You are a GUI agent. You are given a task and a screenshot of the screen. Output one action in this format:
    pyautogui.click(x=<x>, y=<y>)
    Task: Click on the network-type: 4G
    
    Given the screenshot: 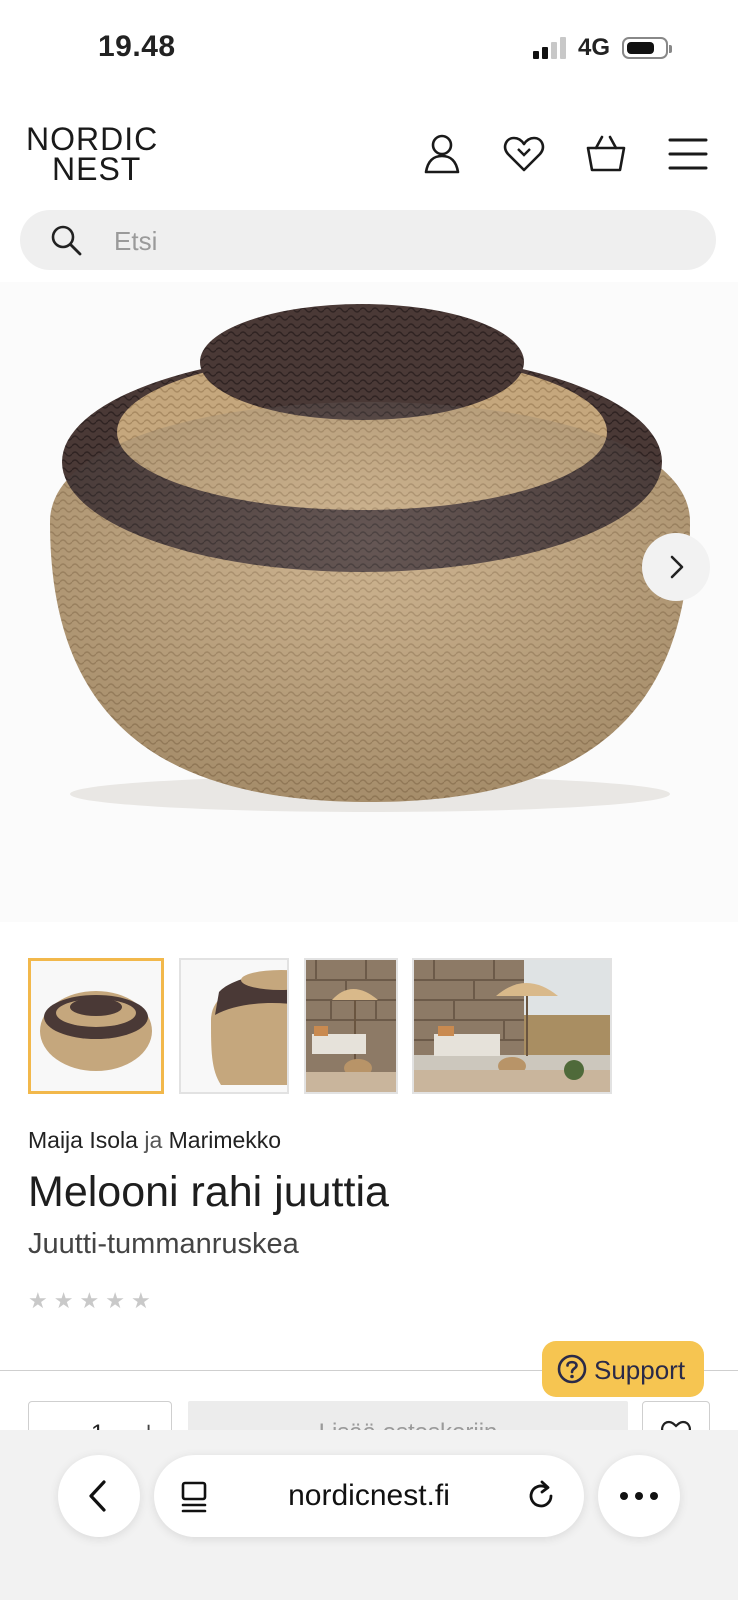 What is the action you would take?
    pyautogui.click(x=593, y=47)
    